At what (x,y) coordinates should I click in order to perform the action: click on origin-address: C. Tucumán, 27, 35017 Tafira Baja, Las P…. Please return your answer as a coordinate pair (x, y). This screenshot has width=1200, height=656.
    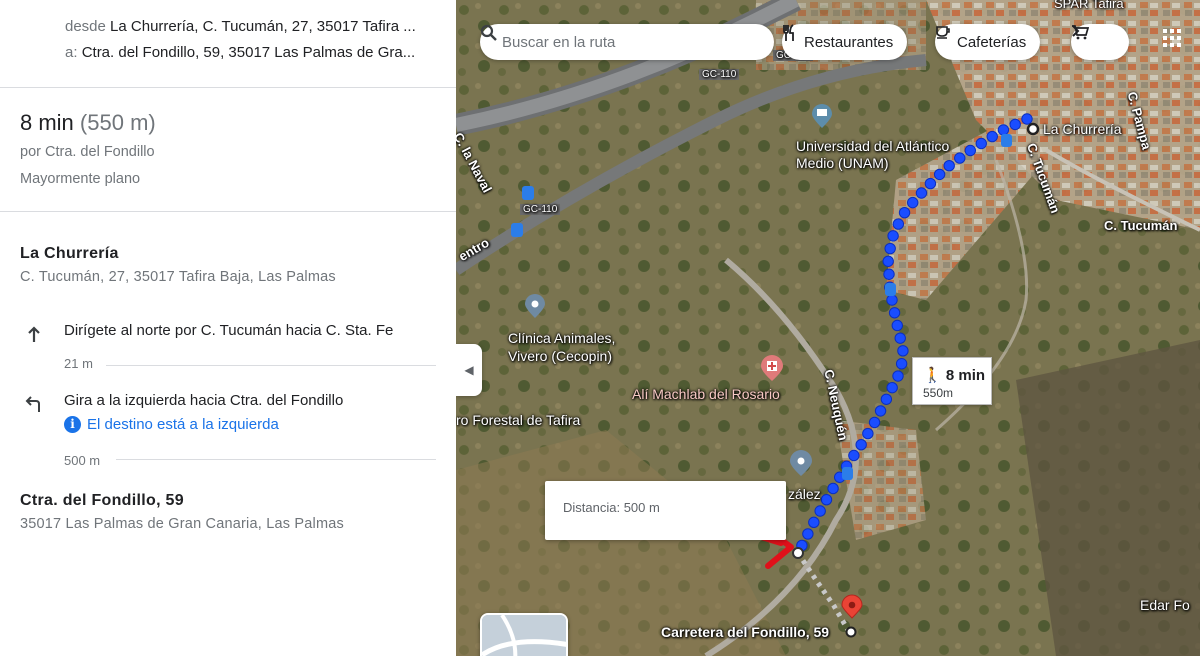
    Looking at the image, I should click on (178, 277).